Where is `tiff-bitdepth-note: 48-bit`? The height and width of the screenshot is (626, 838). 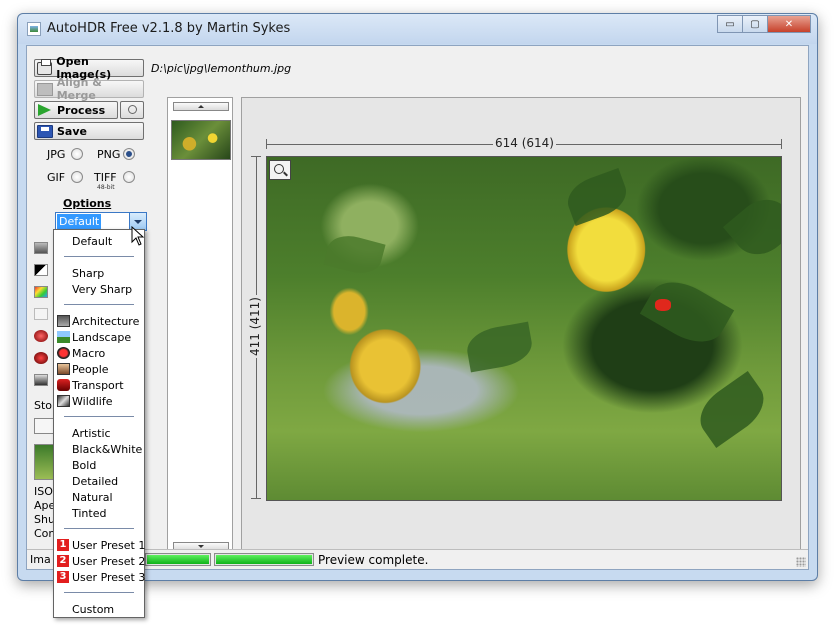
tiff-bitdepth-note: 48-bit is located at coordinates (106, 187).